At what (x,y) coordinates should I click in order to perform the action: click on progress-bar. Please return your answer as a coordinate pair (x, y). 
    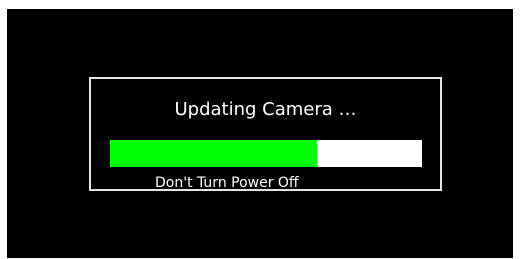
    Looking at the image, I should click on (266, 153).